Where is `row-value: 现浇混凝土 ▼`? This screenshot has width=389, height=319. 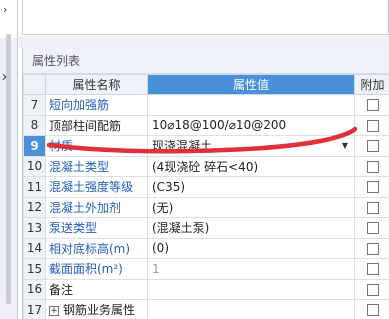
row-value: 现浇混凝土 ▼ is located at coordinates (251, 146).